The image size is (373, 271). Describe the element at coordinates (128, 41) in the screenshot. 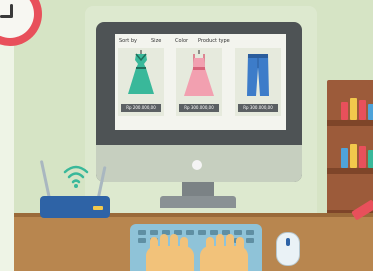

I see `nav-sort-by: Sort by` at that location.